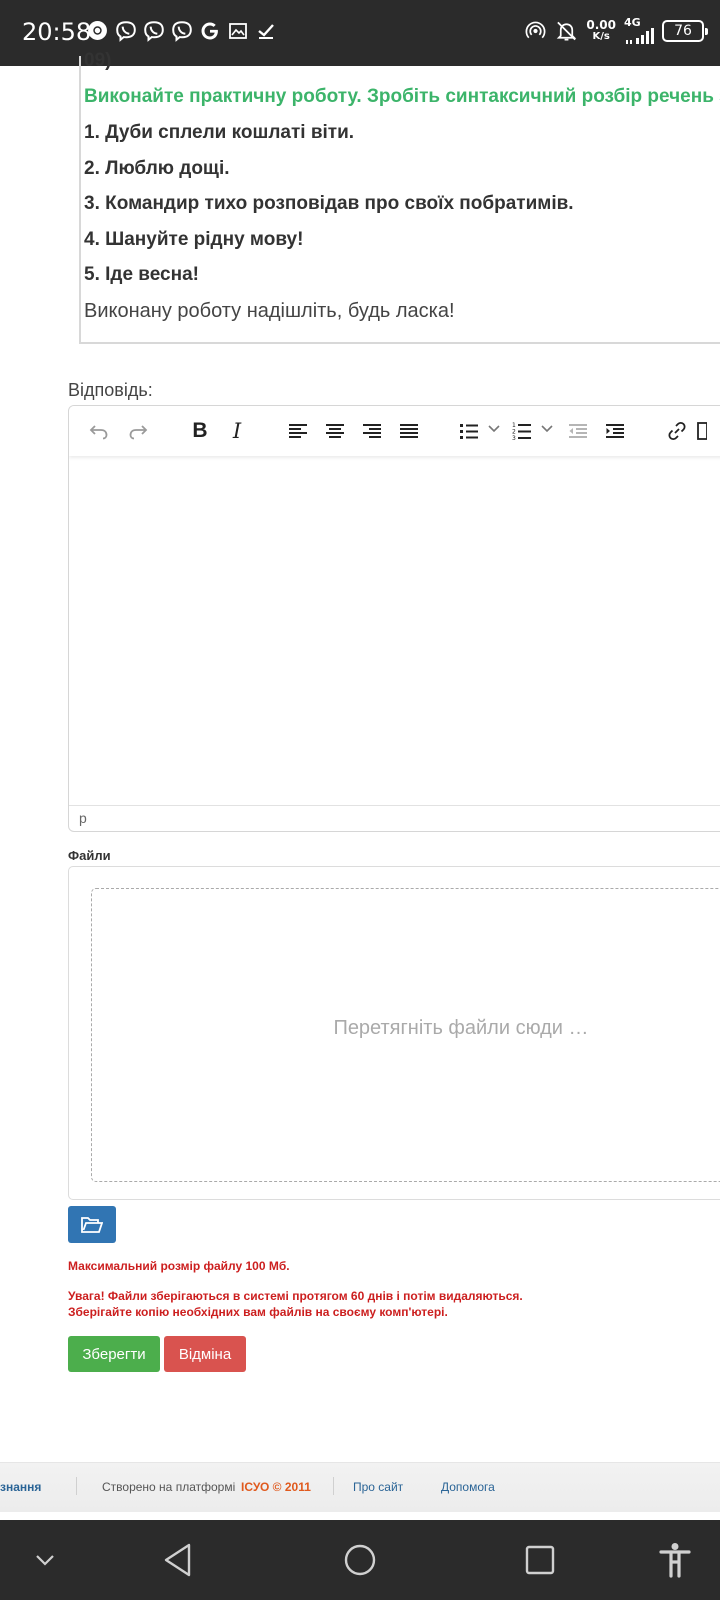  I want to click on net-speed-value: 0.00, so click(601, 24).